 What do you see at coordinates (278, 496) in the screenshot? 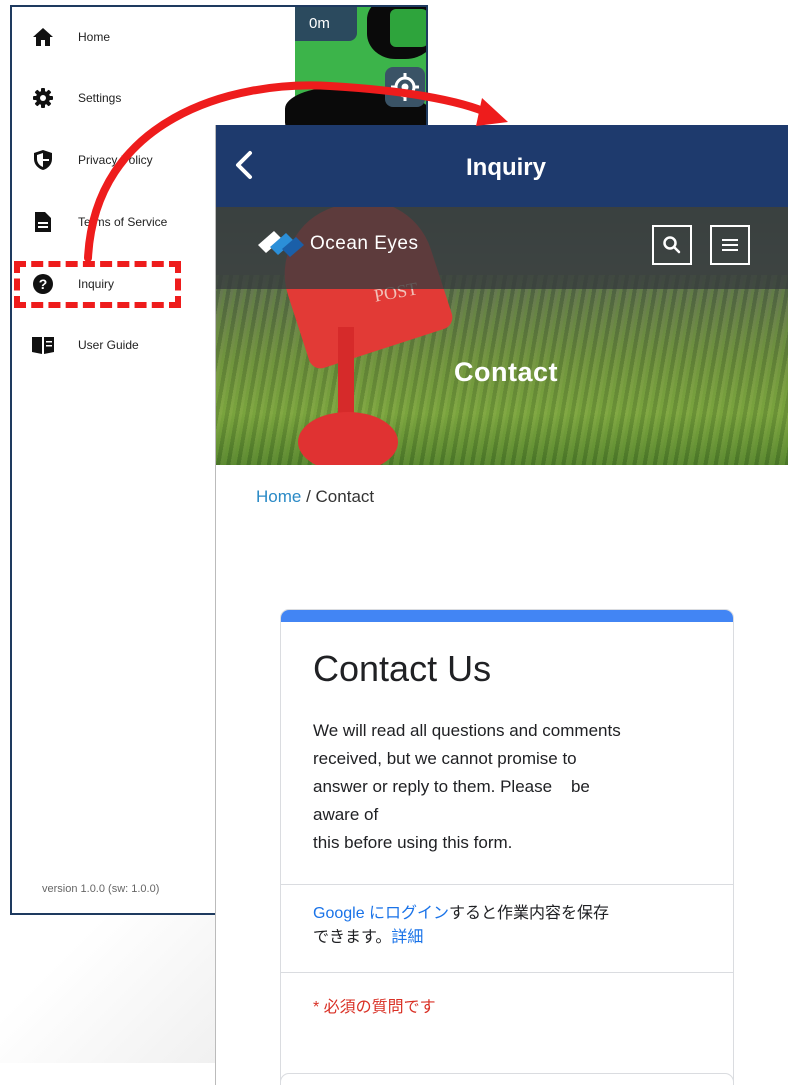
I see `breadcrumb-home-link: Home` at bounding box center [278, 496].